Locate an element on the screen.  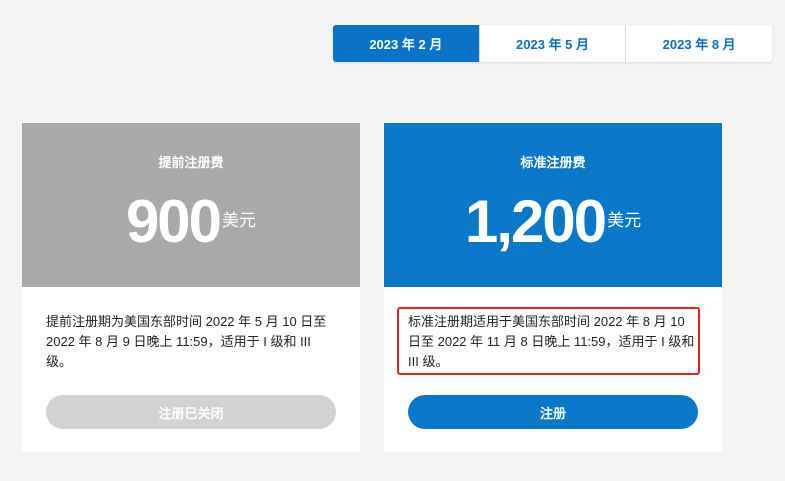
early-price-amount: 900 is located at coordinates (173, 221).